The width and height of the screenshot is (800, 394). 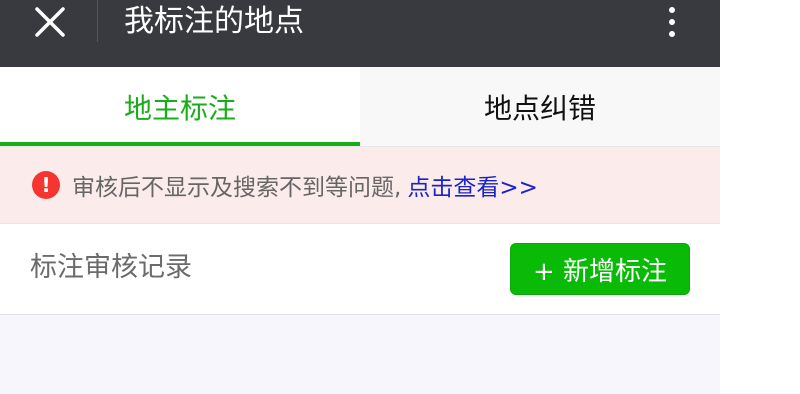 I want to click on close-button, so click(x=50, y=22).